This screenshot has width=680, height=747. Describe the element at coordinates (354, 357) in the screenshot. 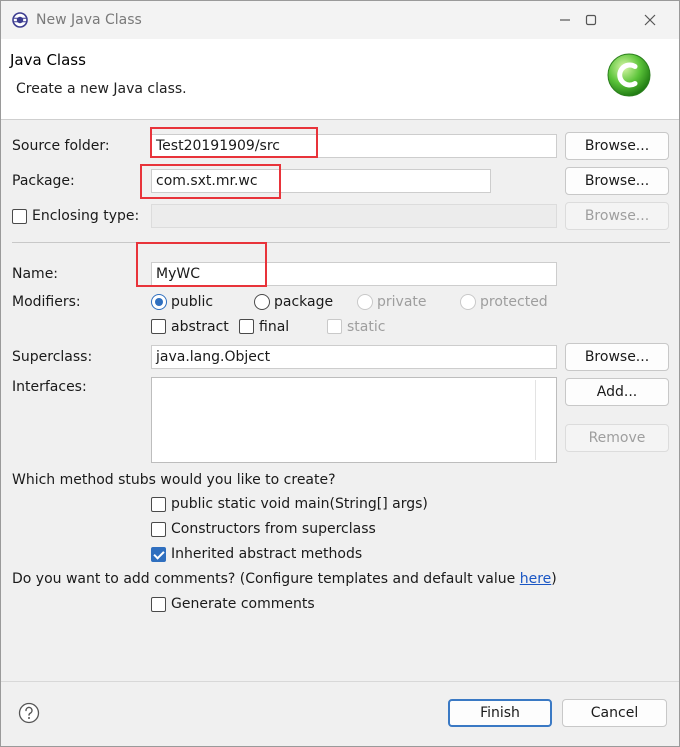

I see `superclass-input: java.lang.Object` at that location.